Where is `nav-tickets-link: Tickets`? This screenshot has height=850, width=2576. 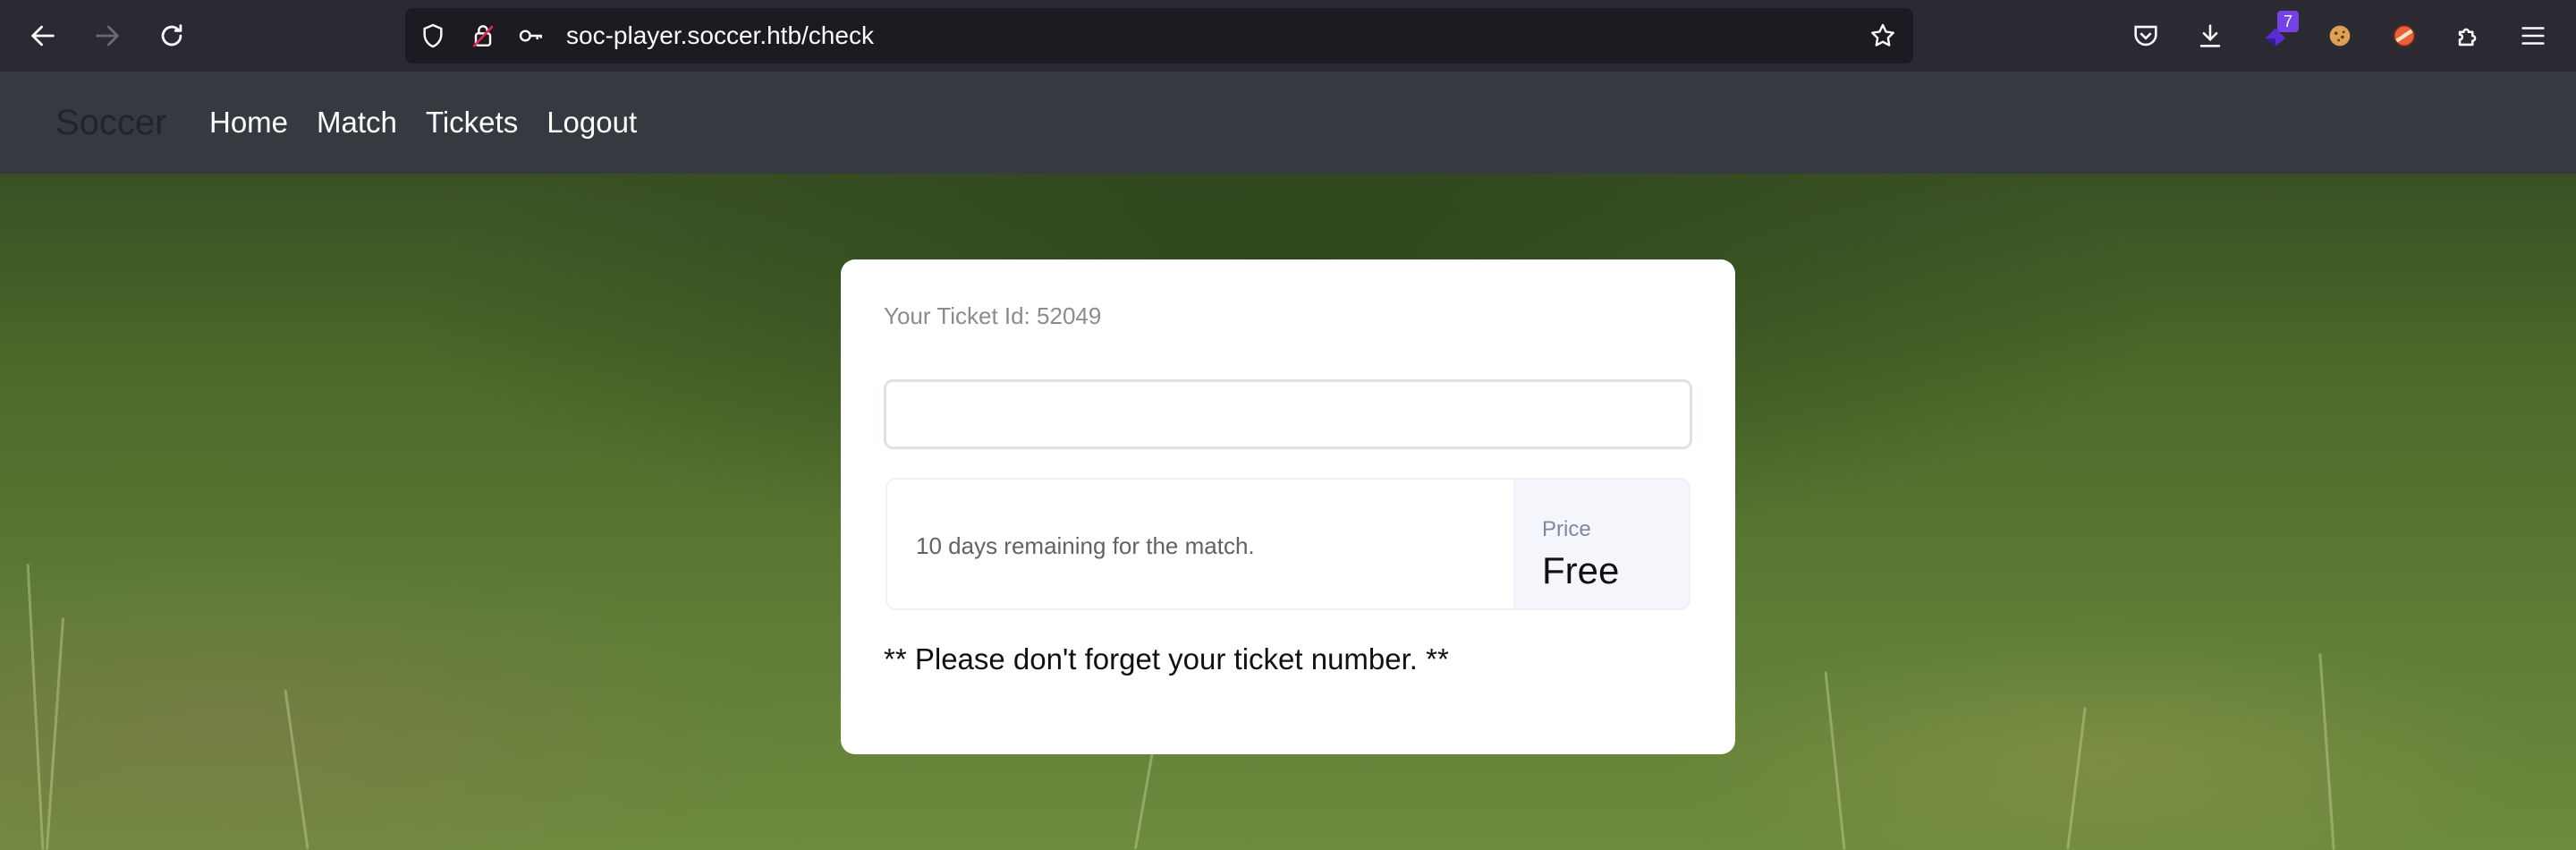
nav-tickets-link: Tickets is located at coordinates (472, 123).